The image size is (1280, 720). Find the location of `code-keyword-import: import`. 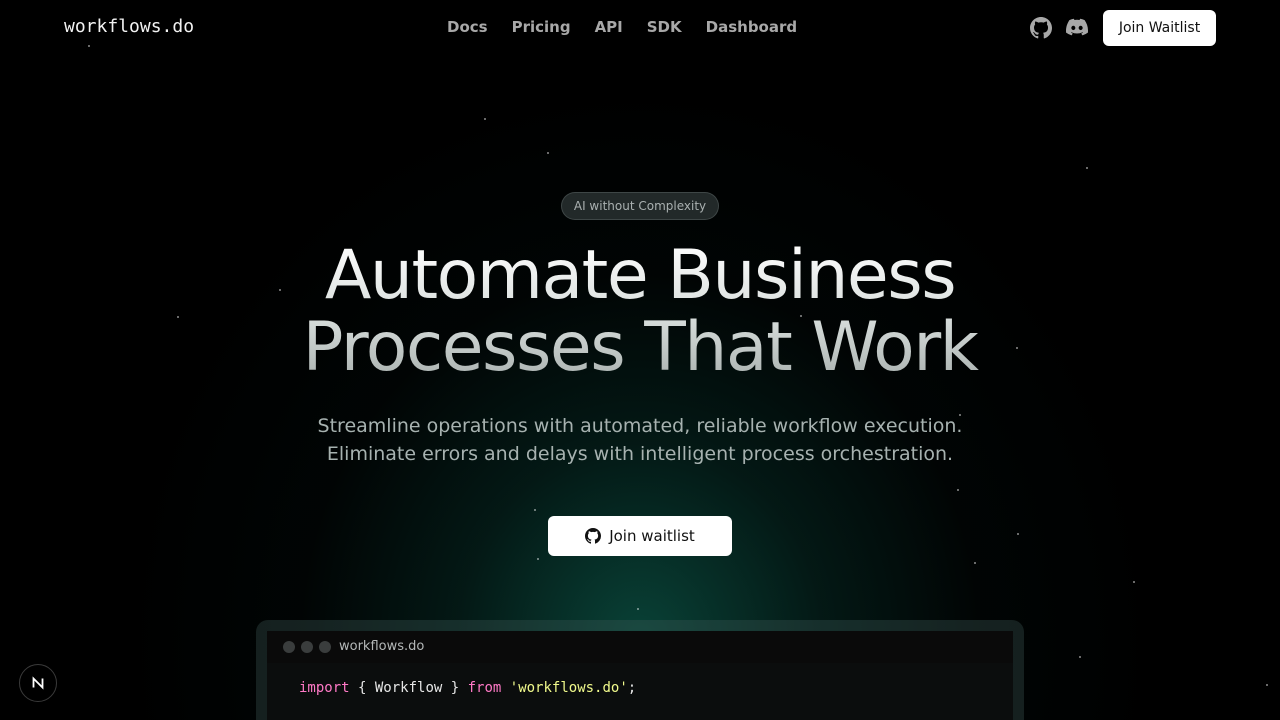

code-keyword-import: import is located at coordinates (324, 688).